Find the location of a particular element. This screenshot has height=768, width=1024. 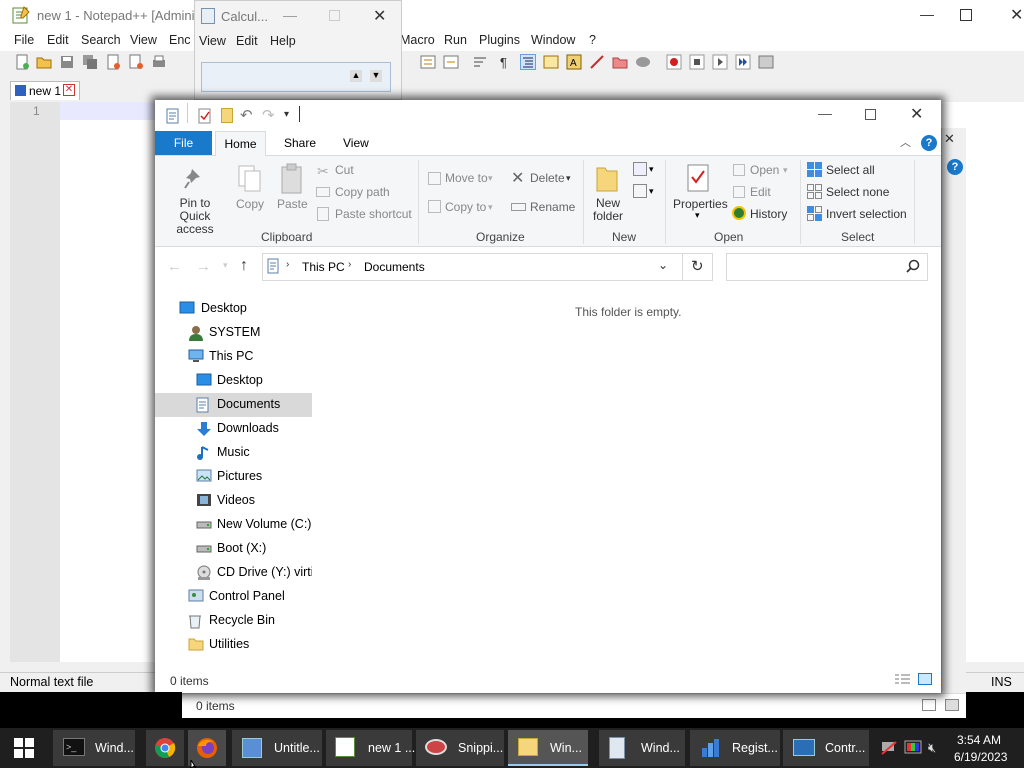

breadcrumb-this-pc: This PC is located at coordinates (323, 267).